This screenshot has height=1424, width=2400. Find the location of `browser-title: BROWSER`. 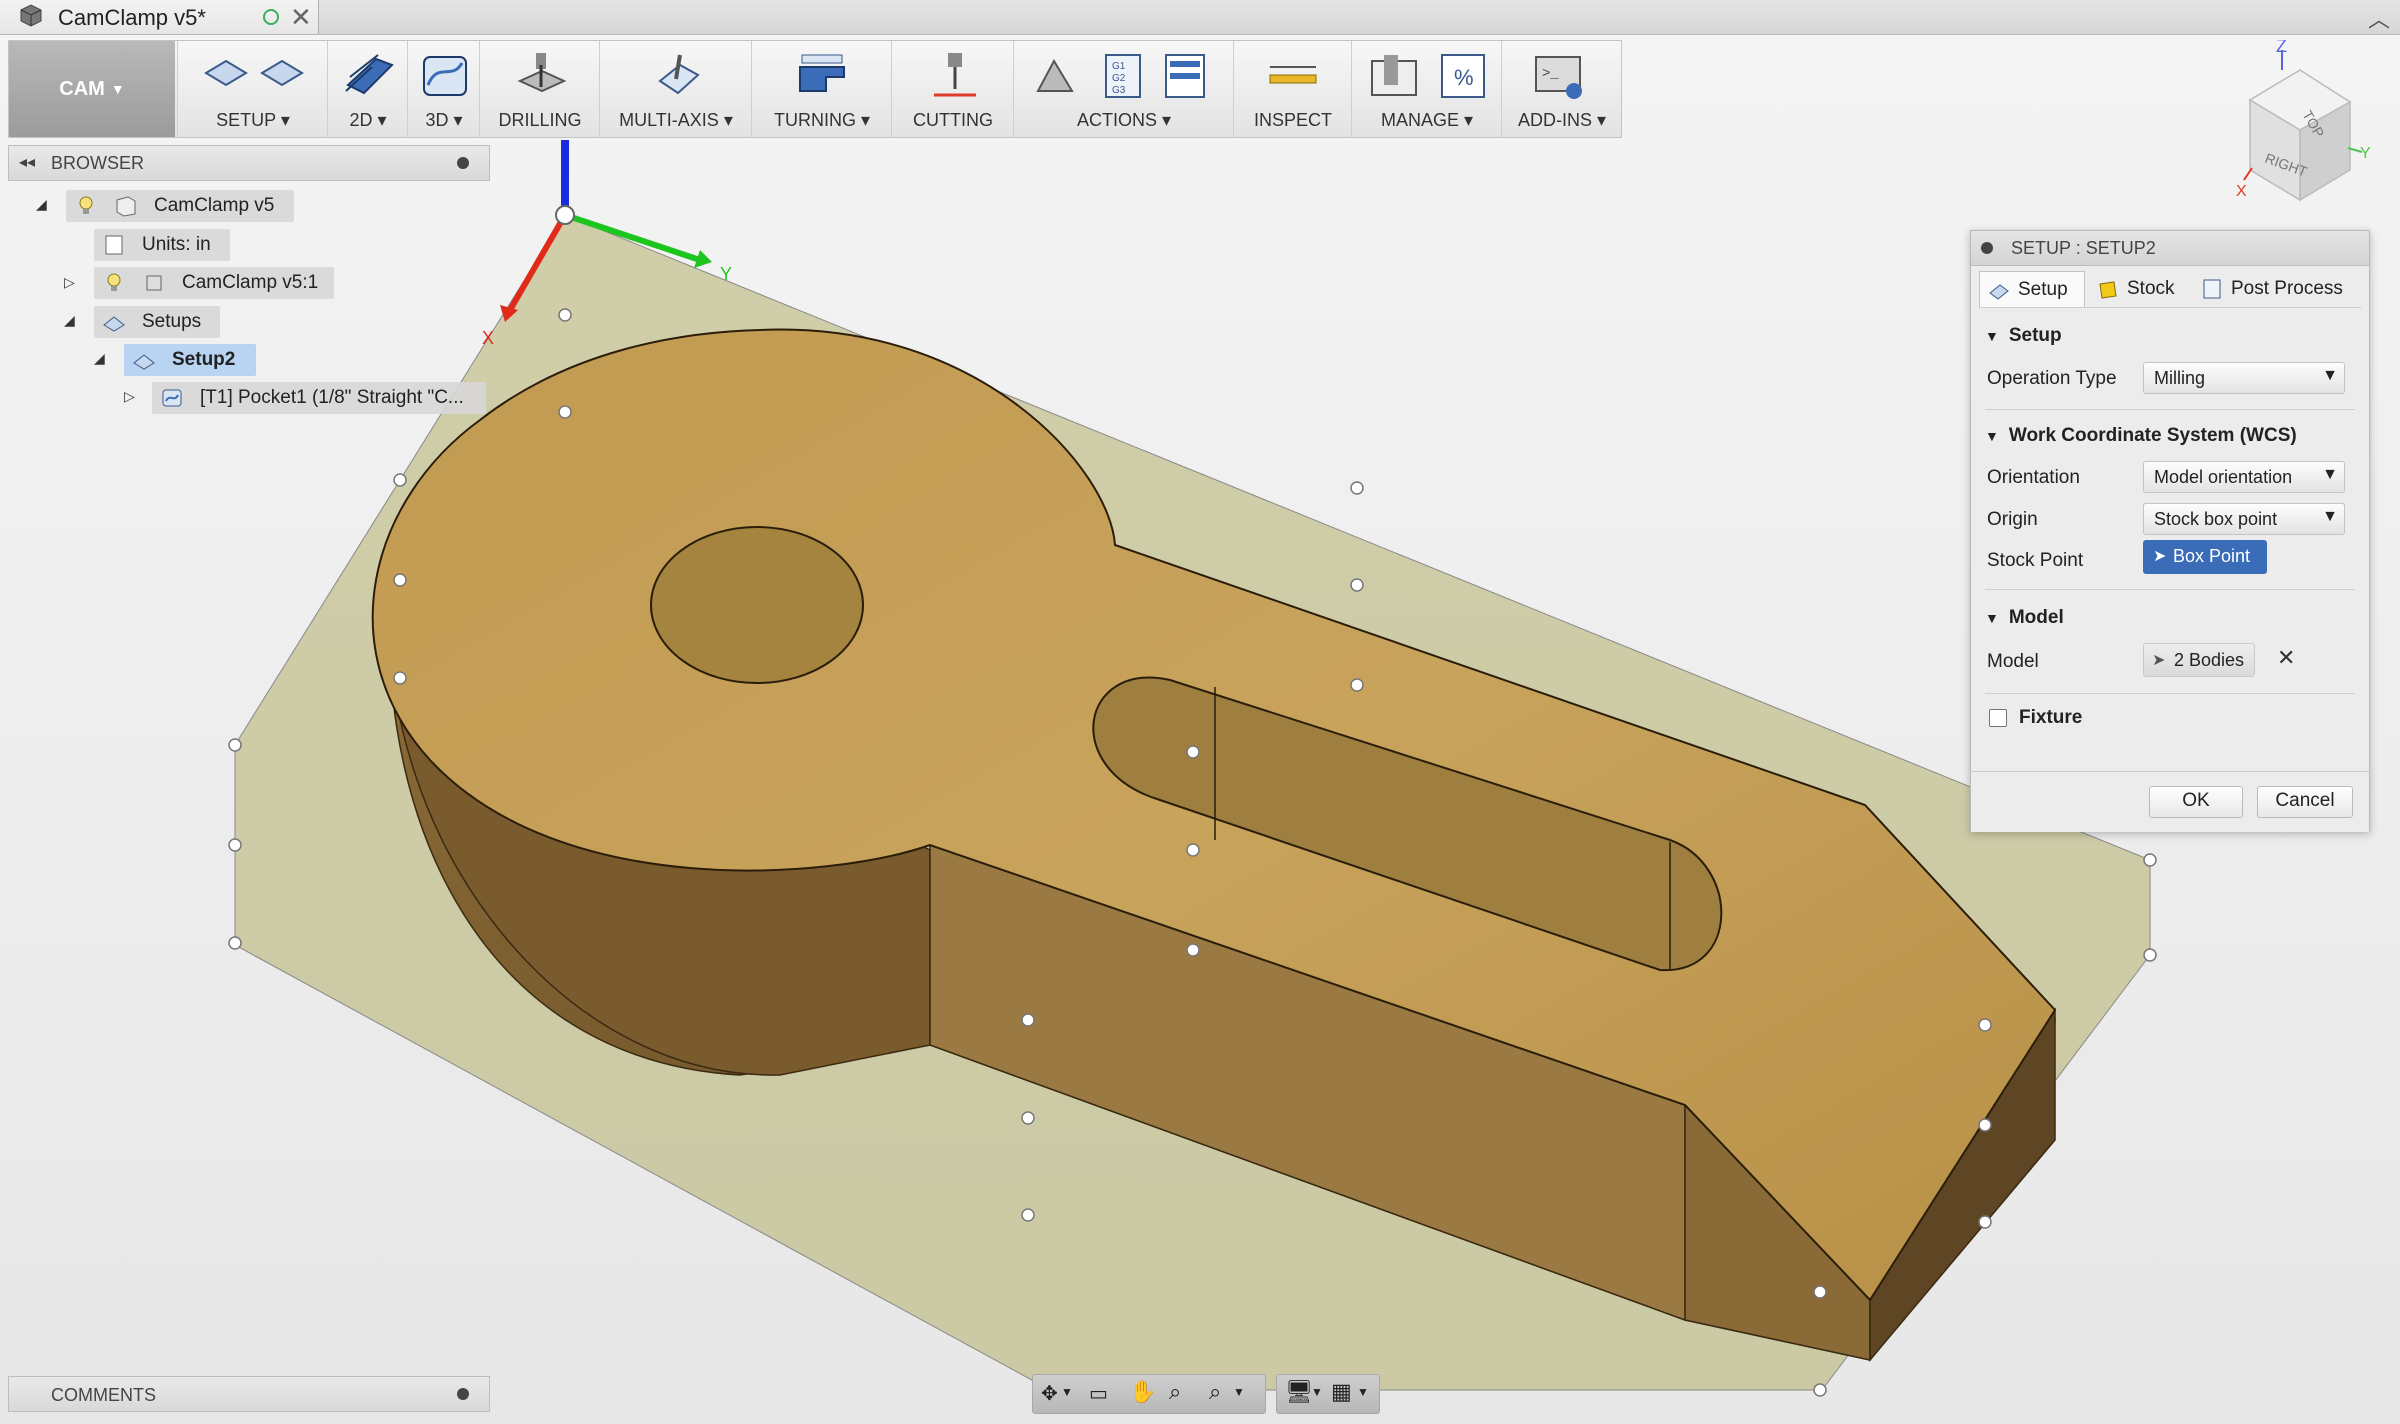

browser-title: BROWSER is located at coordinates (98, 163).